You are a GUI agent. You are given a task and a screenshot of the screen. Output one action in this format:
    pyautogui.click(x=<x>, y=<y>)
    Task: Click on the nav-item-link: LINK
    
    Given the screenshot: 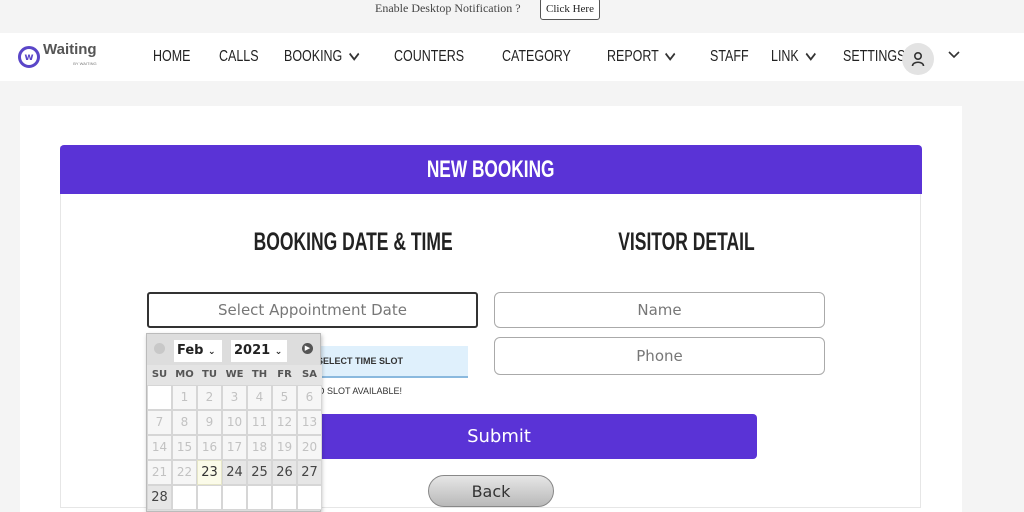 What is the action you would take?
    pyautogui.click(x=793, y=57)
    